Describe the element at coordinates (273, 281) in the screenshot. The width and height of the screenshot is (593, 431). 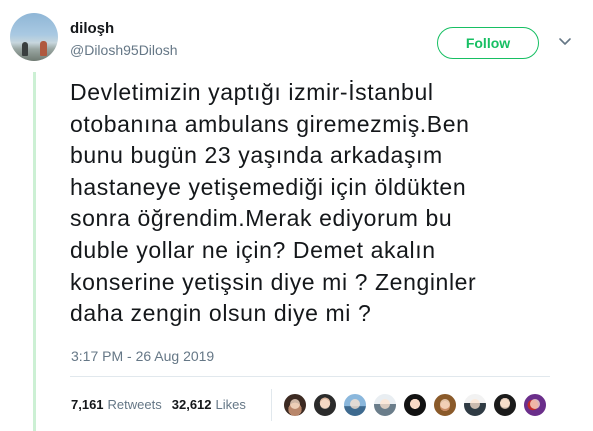
I see `tweet-text-line: konserine yetişsin diye mi ? Zenginler` at that location.